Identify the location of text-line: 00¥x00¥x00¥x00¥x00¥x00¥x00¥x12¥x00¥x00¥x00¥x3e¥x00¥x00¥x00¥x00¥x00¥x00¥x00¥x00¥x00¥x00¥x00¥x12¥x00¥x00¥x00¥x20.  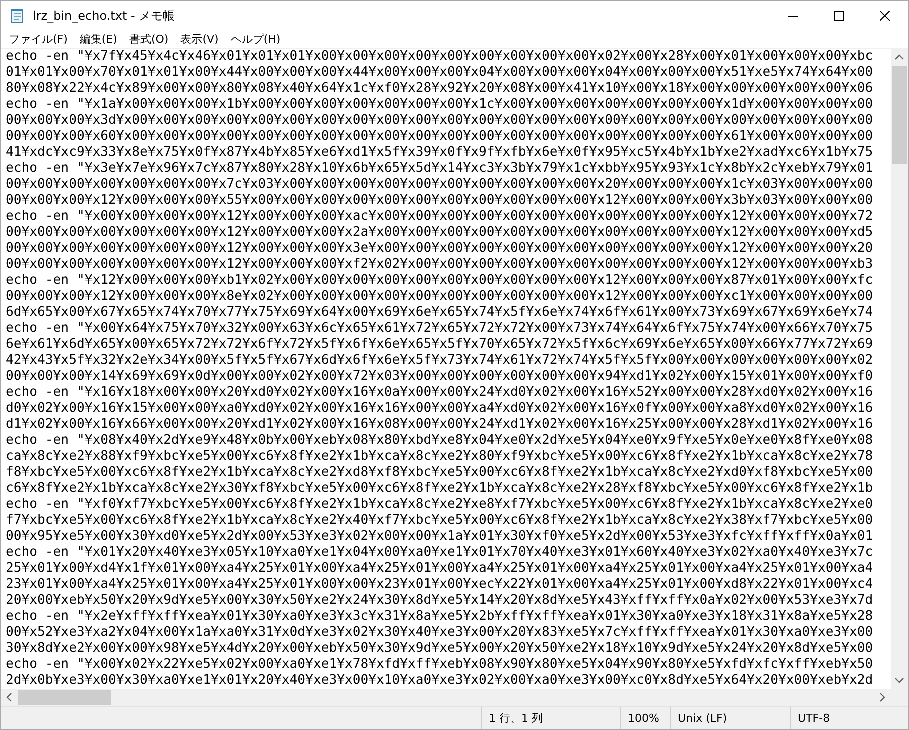
(440, 249).